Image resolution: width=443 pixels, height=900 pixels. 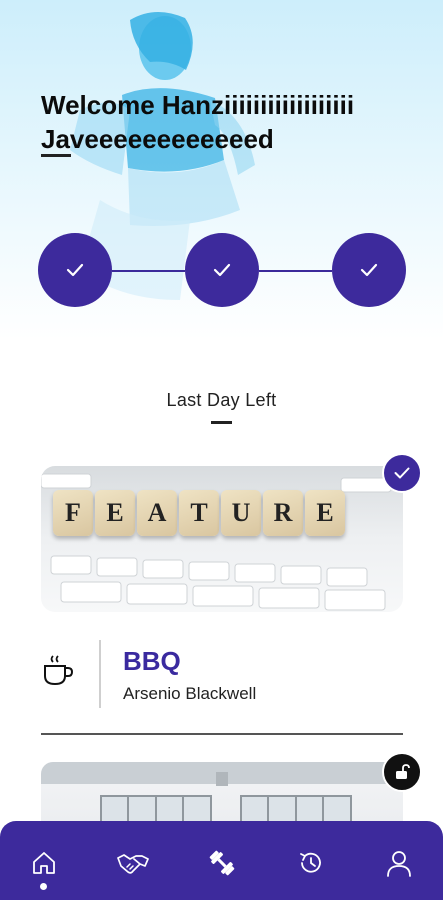 I want to click on workout-card-image: F E A T U R E, so click(x=222, y=539).